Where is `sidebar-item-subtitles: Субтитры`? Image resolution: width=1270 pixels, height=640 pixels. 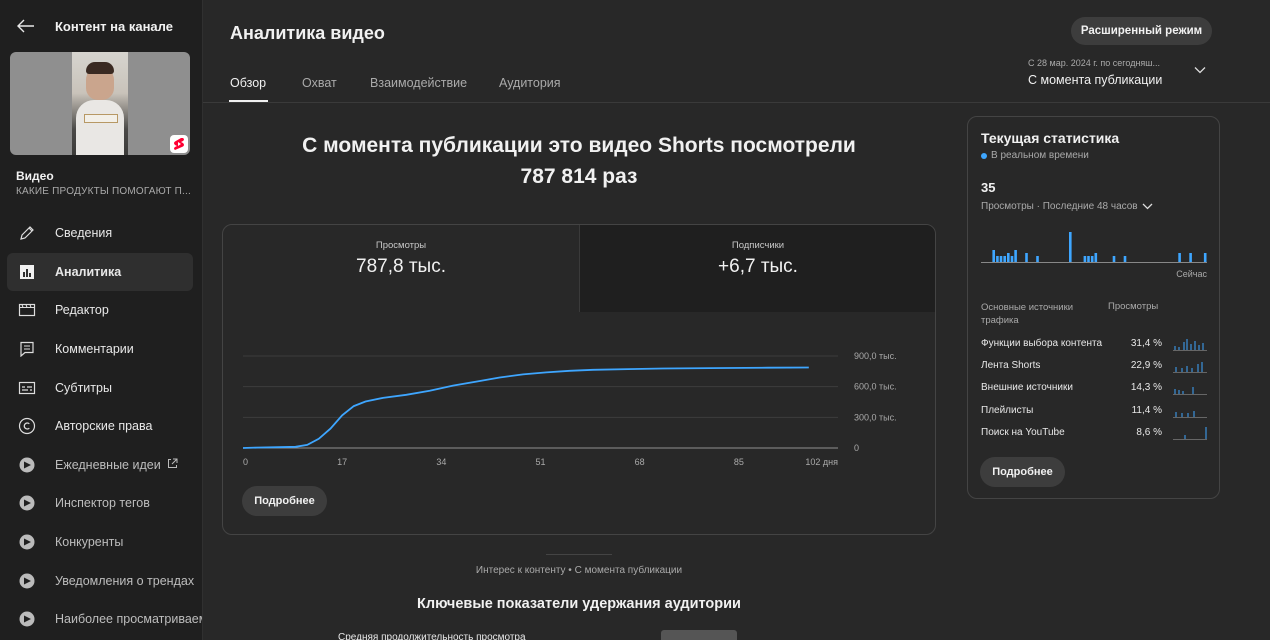 sidebar-item-subtitles: Субтитры is located at coordinates (100, 387).